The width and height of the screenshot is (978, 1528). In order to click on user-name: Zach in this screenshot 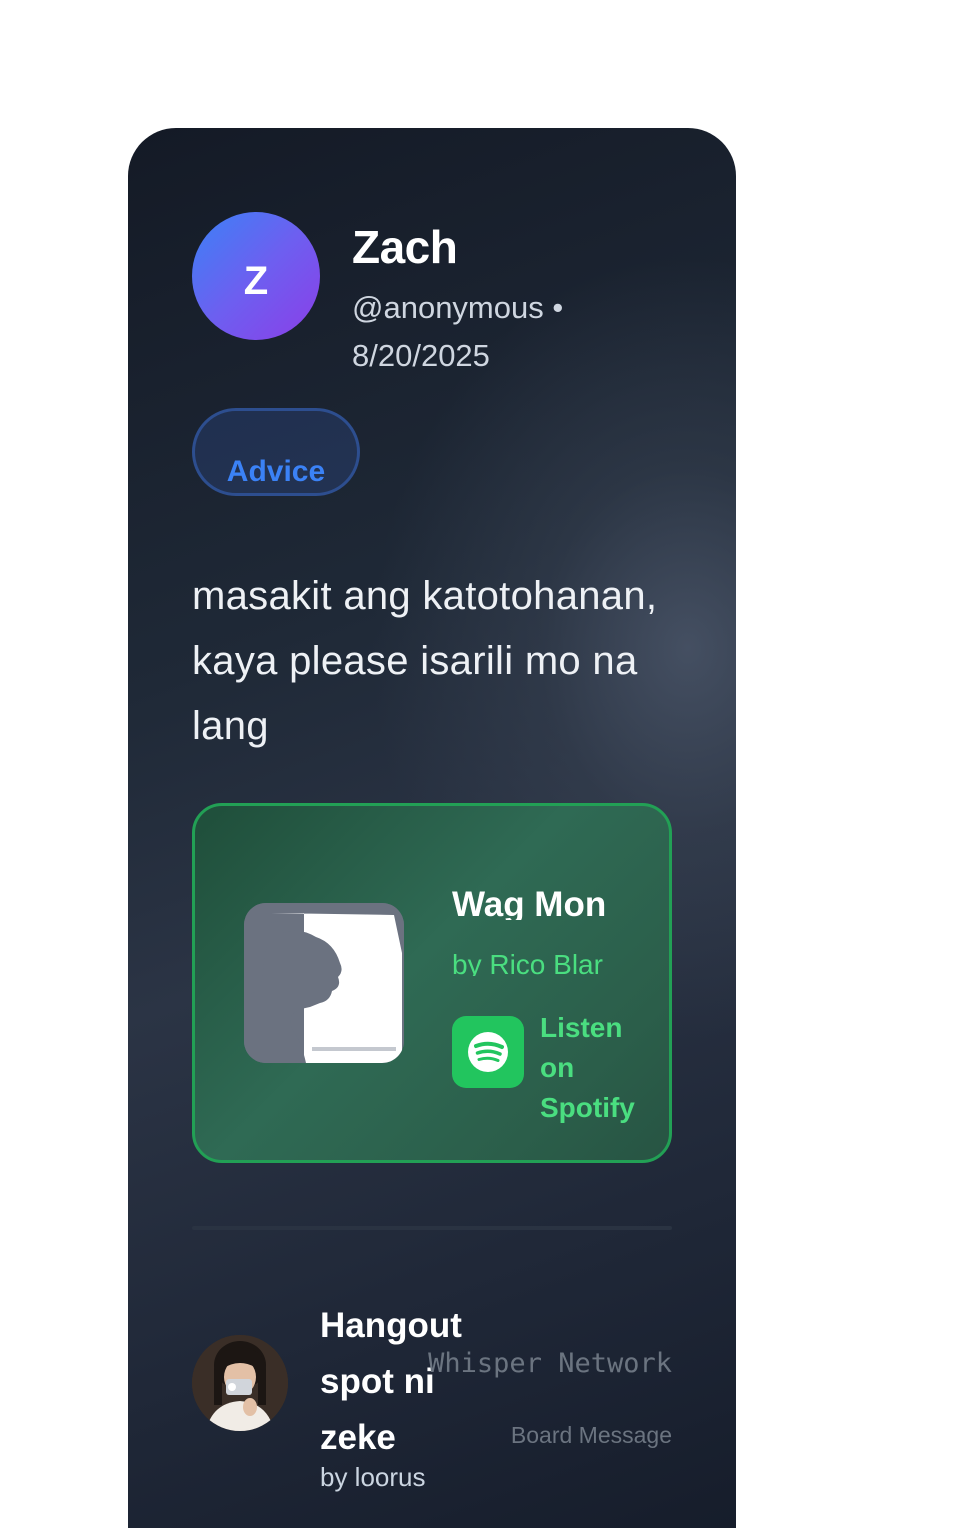, I will do `click(405, 247)`.